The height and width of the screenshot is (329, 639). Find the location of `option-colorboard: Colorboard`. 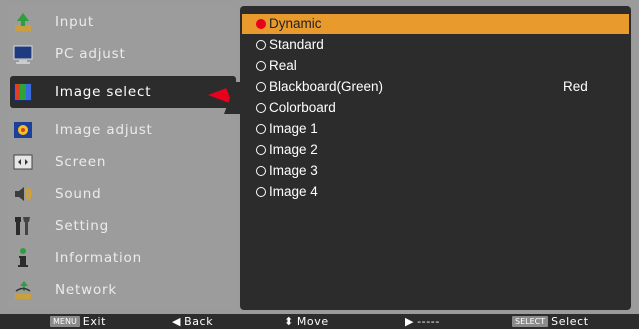

option-colorboard: Colorboard is located at coordinates (435, 108).